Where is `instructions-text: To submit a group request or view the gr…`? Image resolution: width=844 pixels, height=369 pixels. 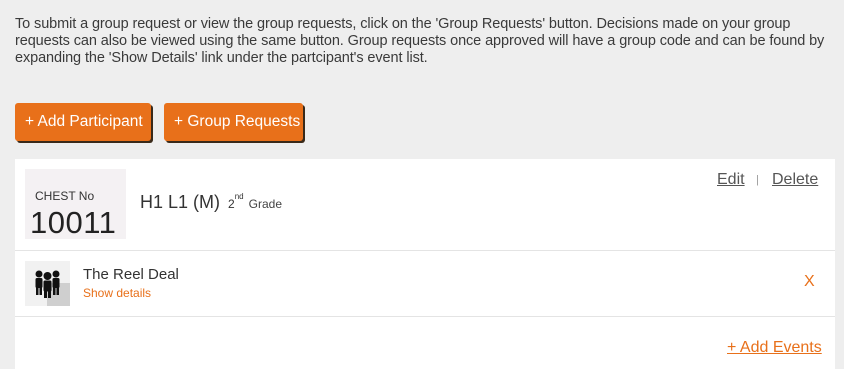 instructions-text: To submit a group request or view the gr… is located at coordinates (420, 41).